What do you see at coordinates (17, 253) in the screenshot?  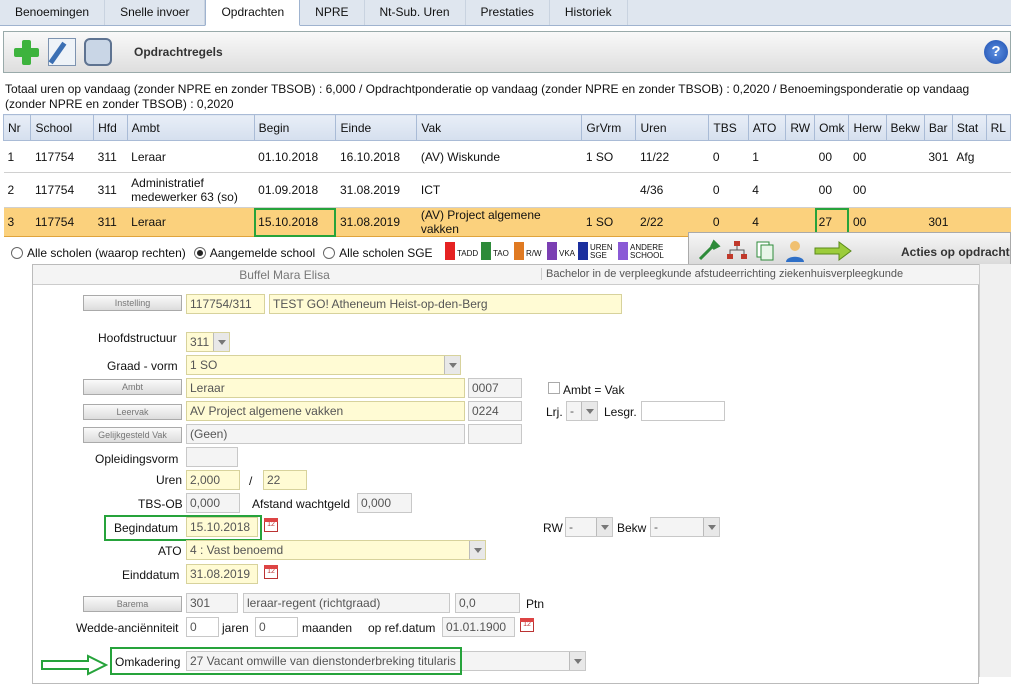 I see `radio-all-schools` at bounding box center [17, 253].